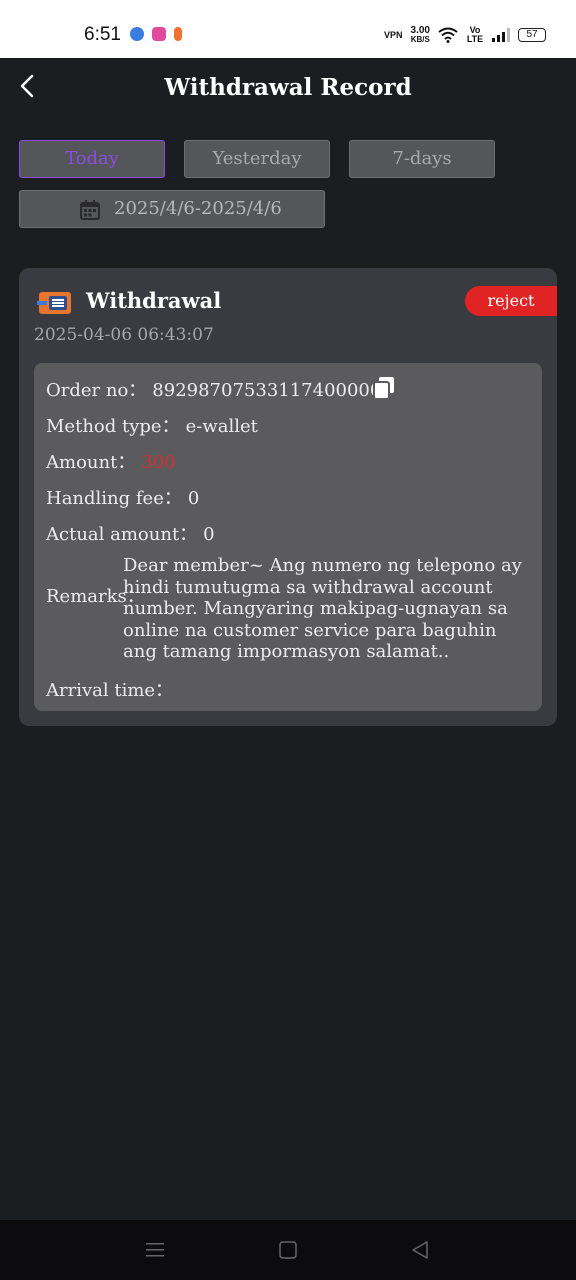  What do you see at coordinates (155, 1250) in the screenshot?
I see `menu-icon` at bounding box center [155, 1250].